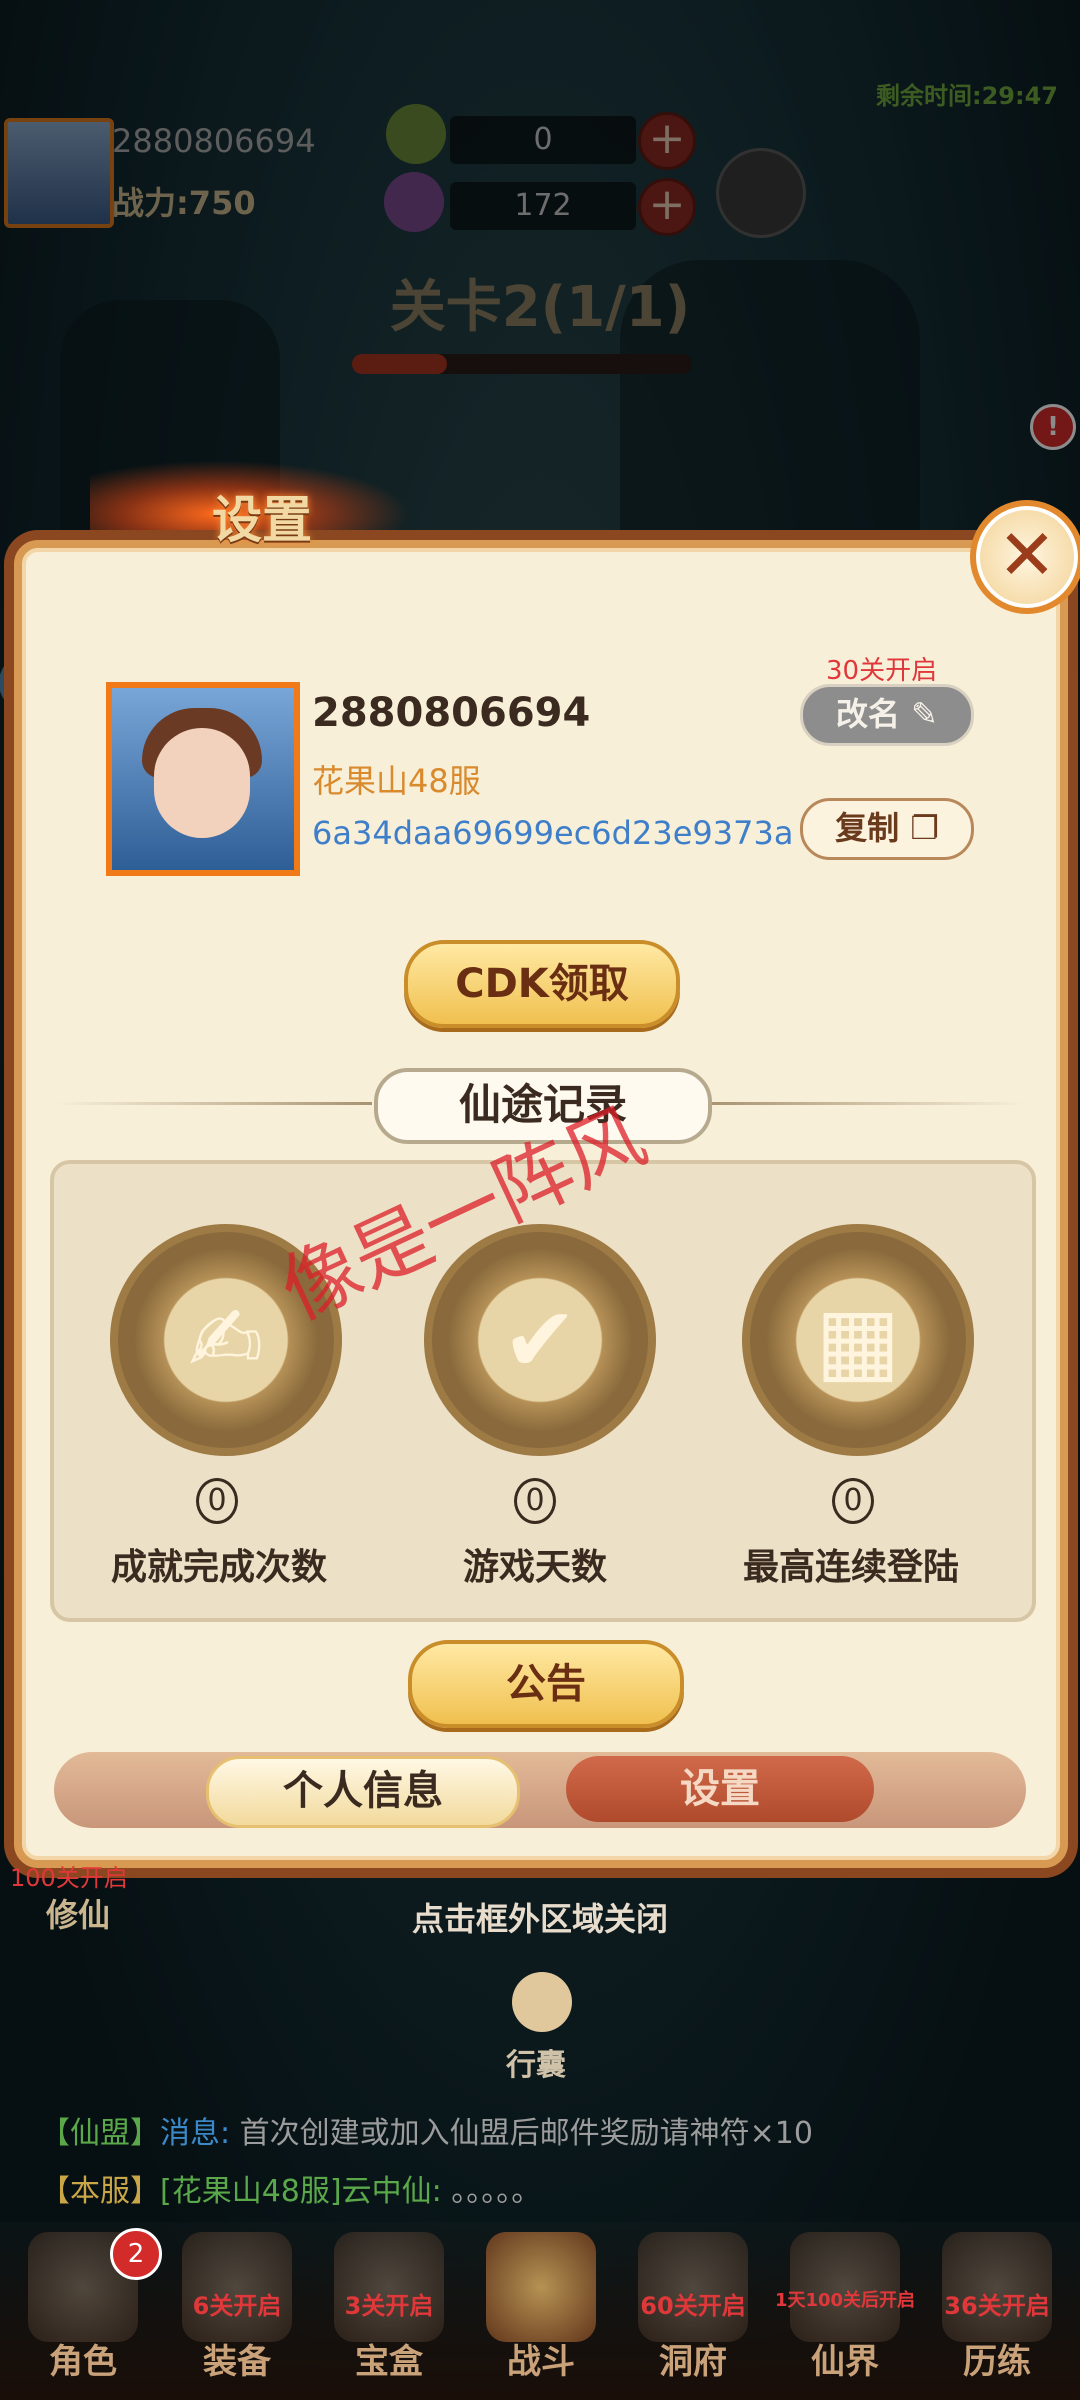 This screenshot has width=1080, height=2400. I want to click on stat-label: 成就完成次数, so click(218, 1567).